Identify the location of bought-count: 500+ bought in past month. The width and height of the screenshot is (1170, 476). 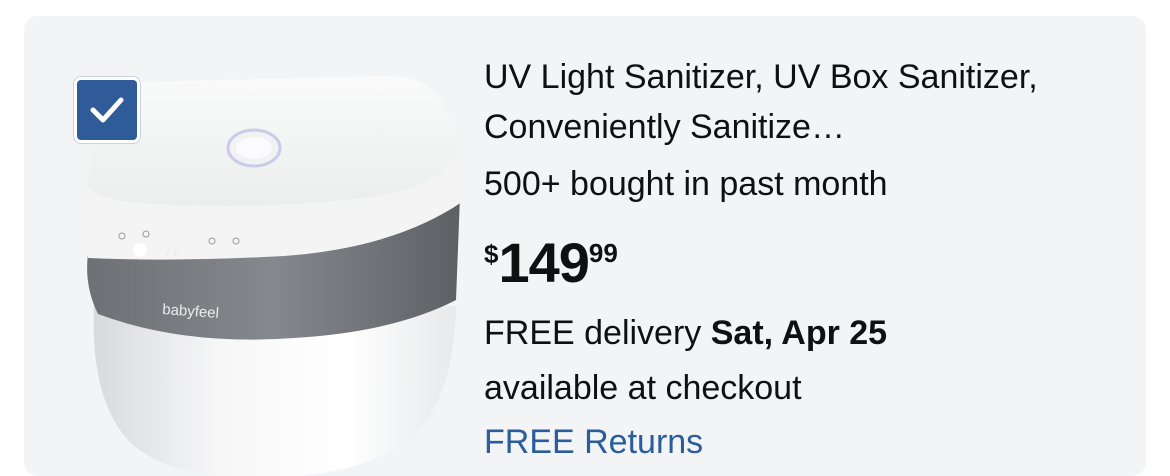
(686, 184).